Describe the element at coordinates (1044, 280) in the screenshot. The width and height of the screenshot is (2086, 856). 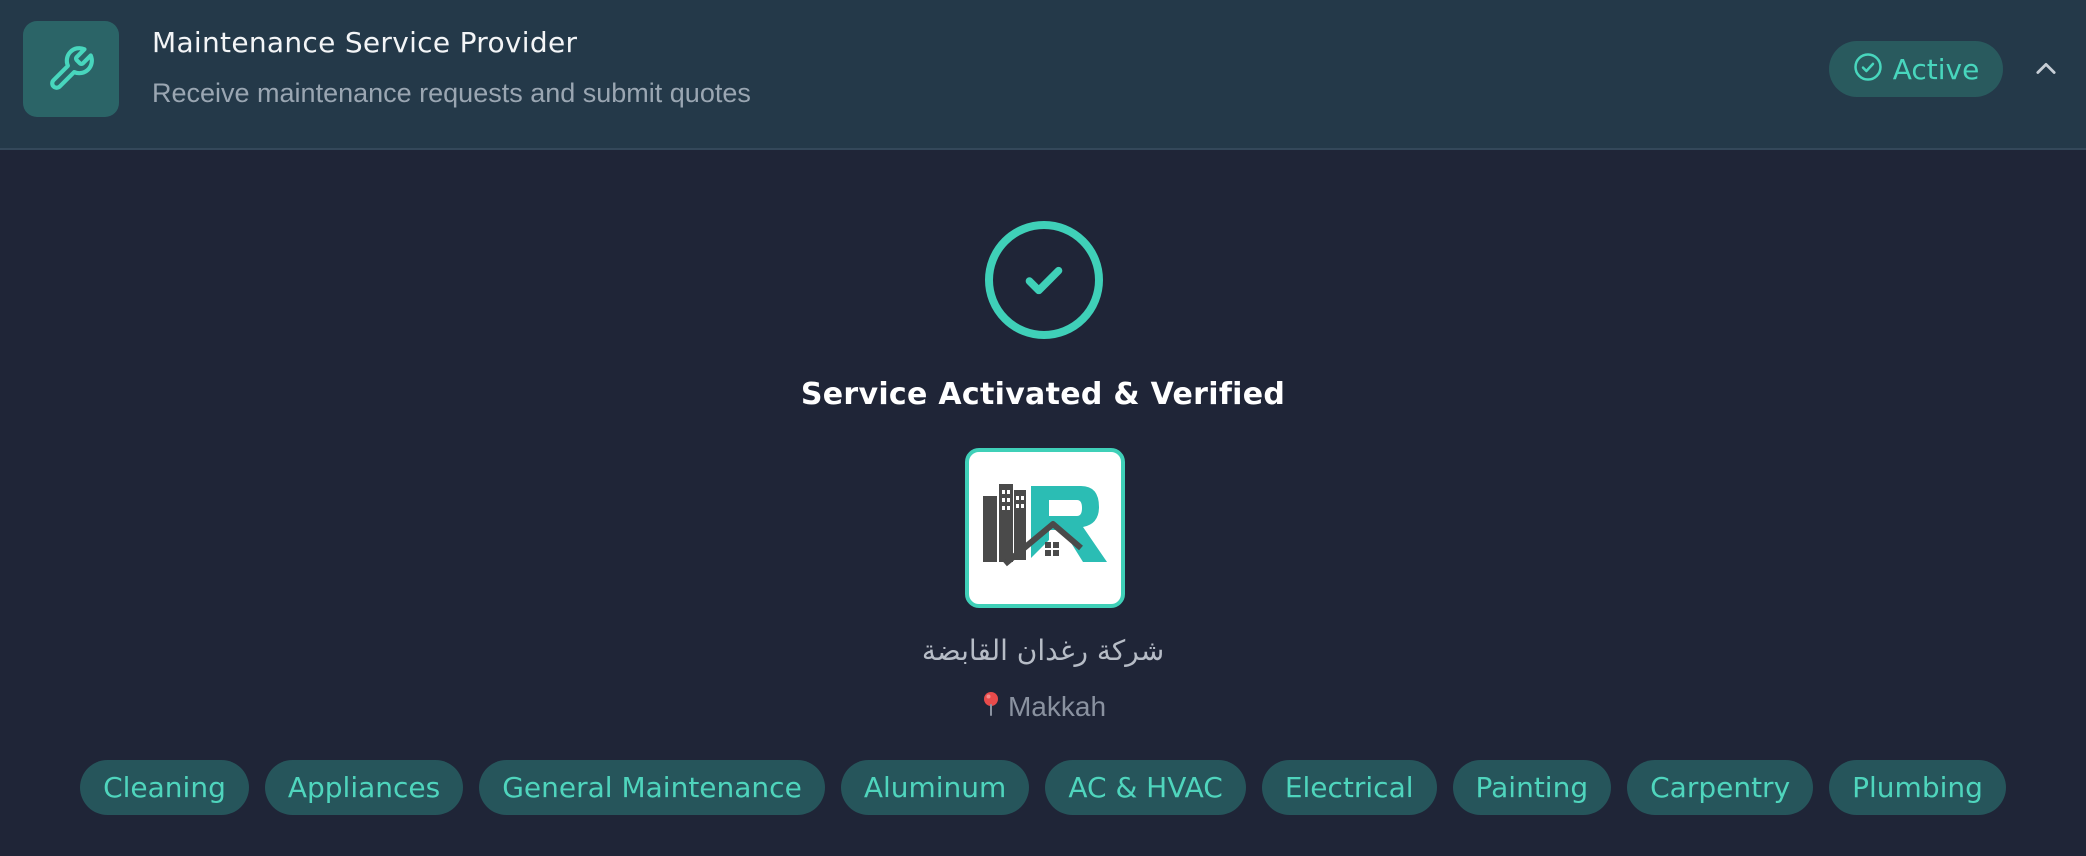
I see `verified-check-icon` at that location.